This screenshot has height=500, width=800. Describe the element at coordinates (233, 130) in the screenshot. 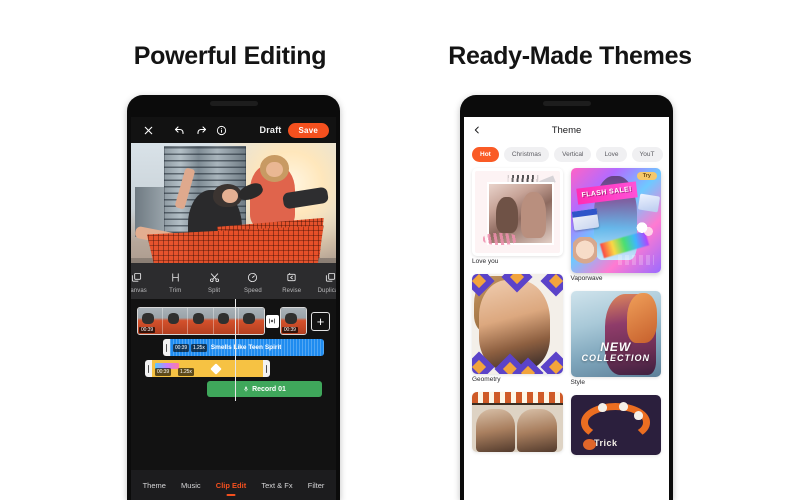

I see `editor-topbar: Draft Save` at that location.